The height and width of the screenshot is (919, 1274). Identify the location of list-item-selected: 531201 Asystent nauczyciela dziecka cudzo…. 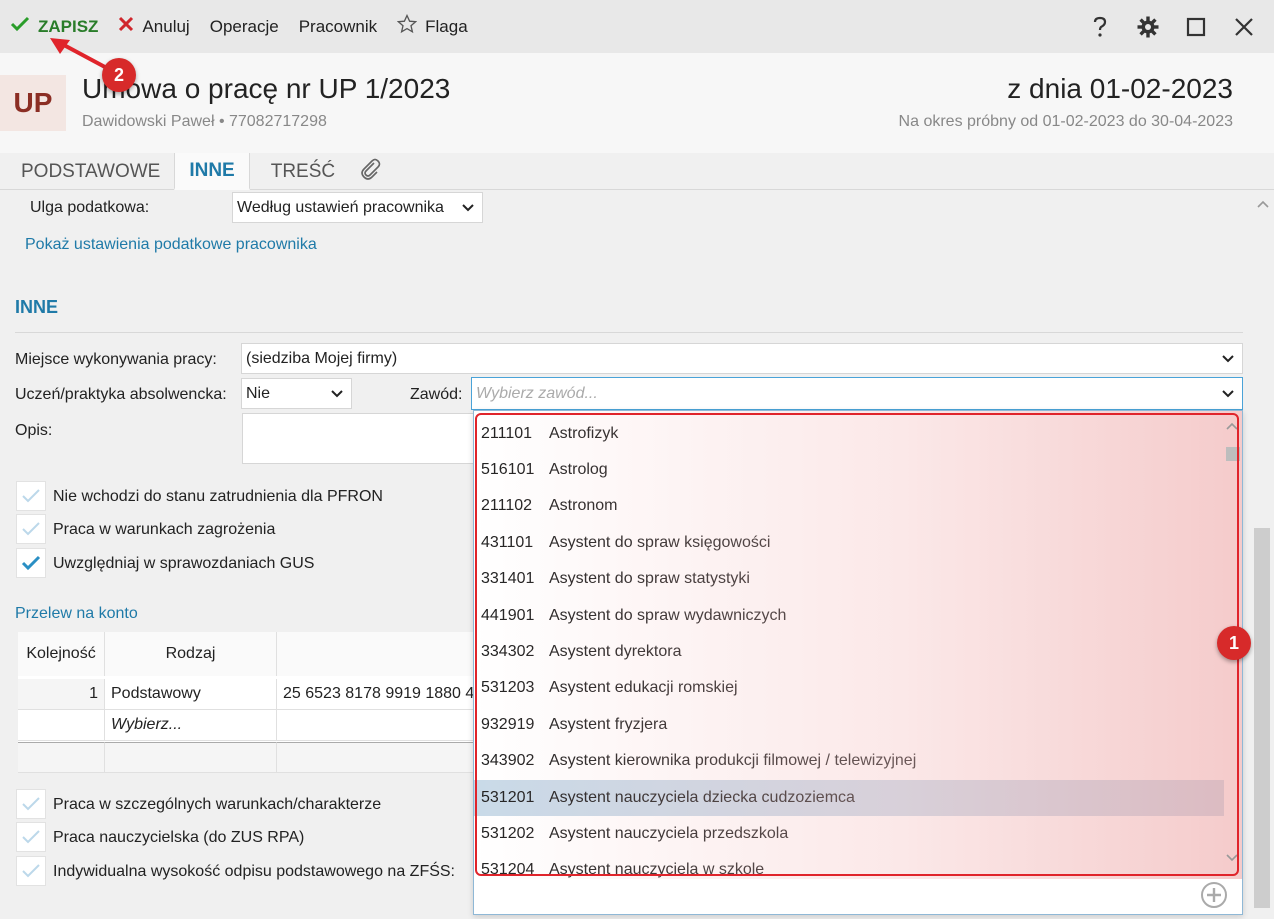
(849, 798).